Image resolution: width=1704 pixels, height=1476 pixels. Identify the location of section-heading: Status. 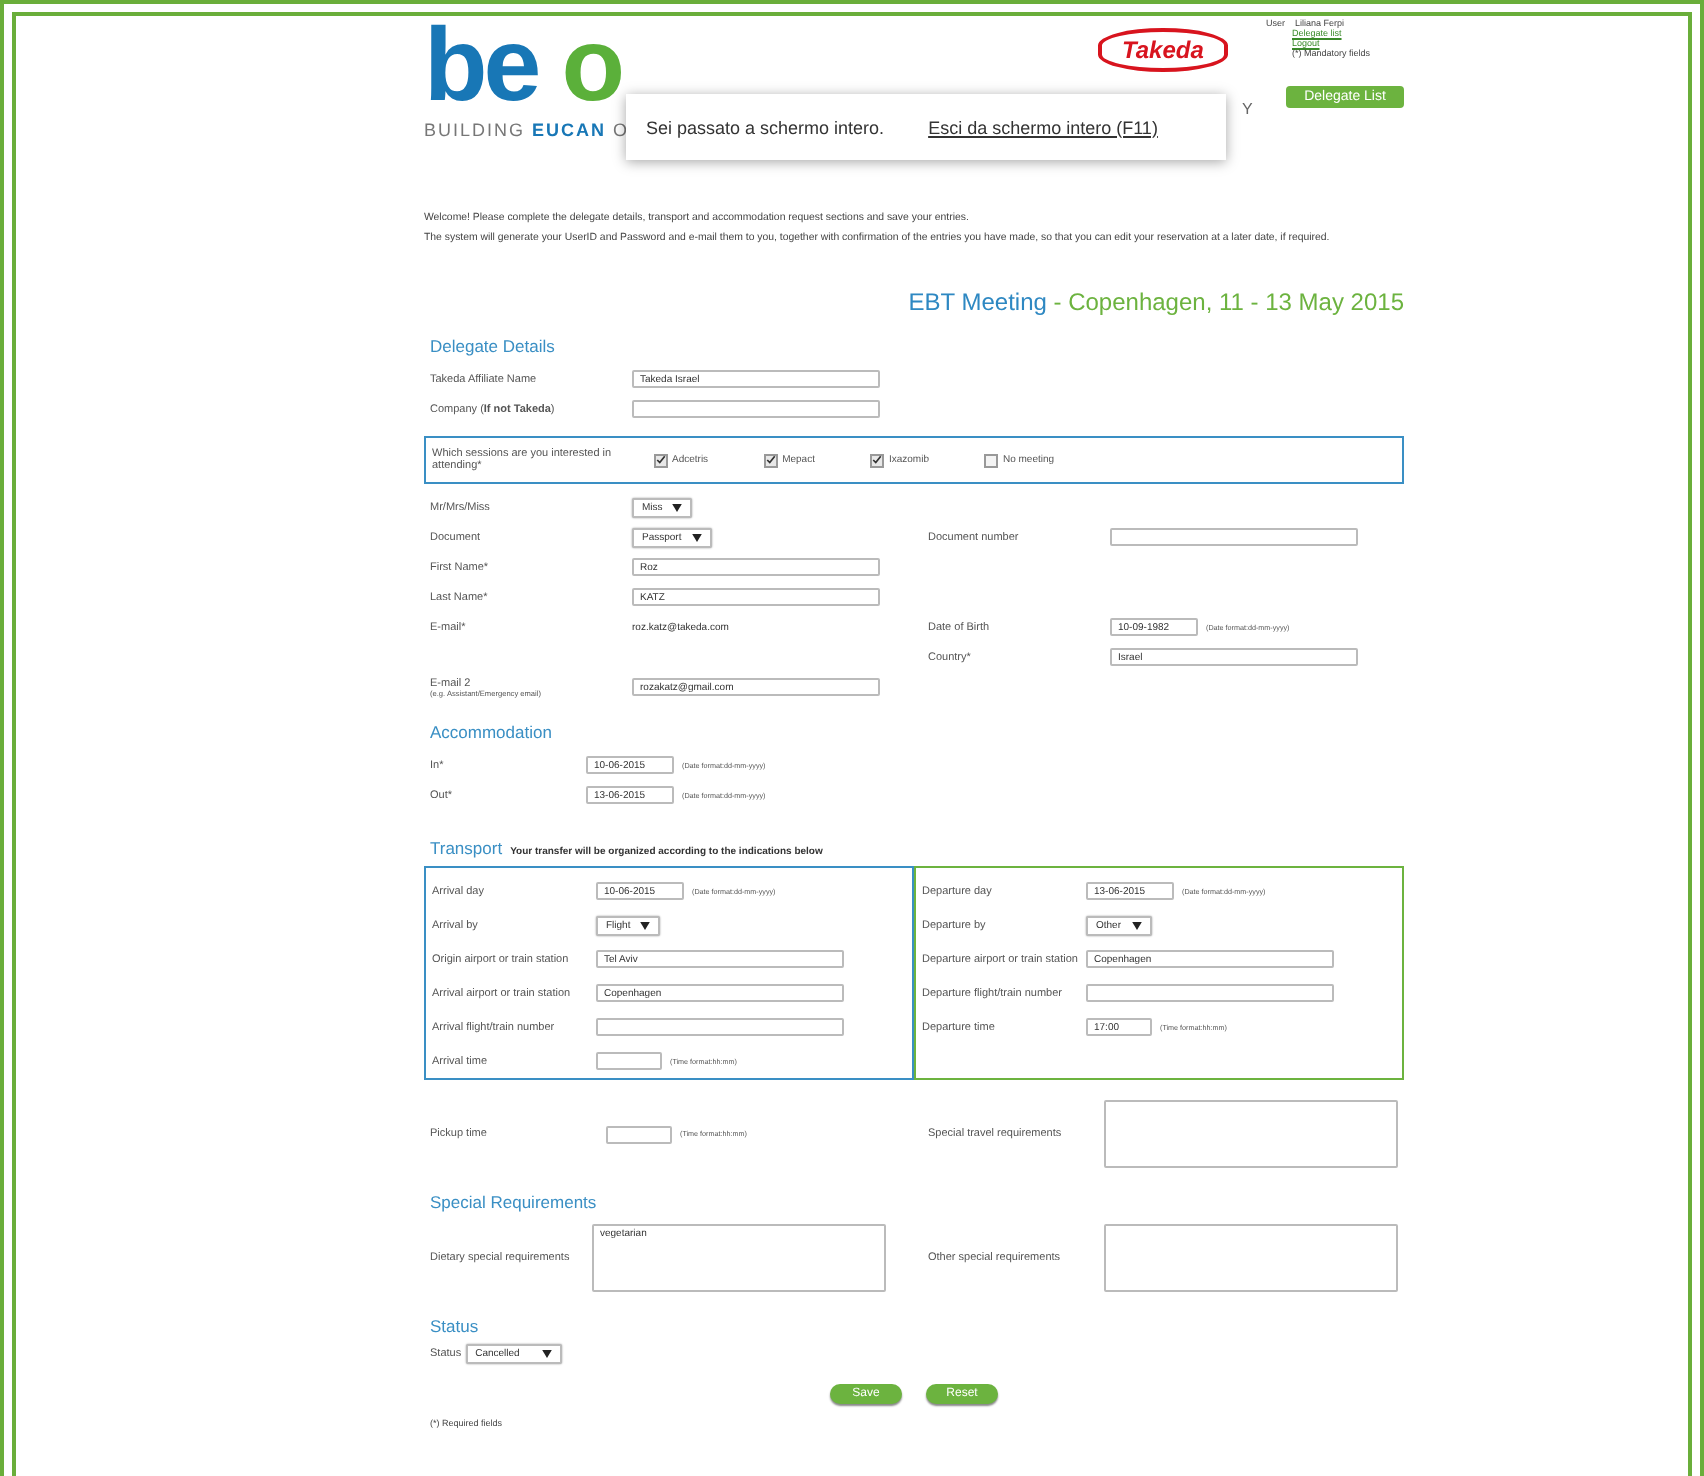
(455, 1326).